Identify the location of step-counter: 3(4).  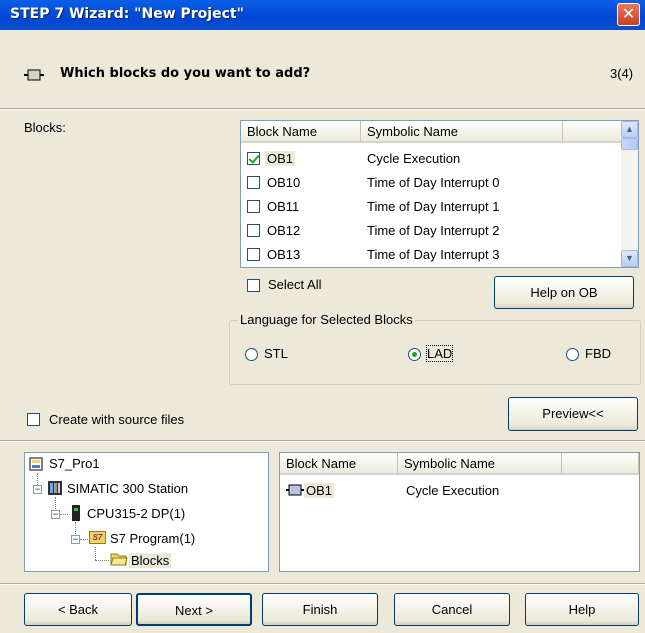
(622, 73).